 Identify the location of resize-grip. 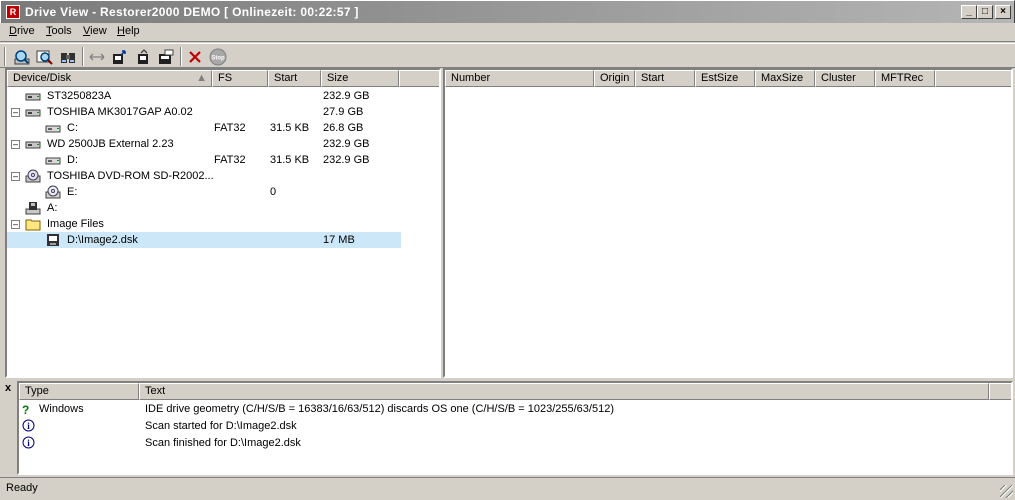
(1006, 491).